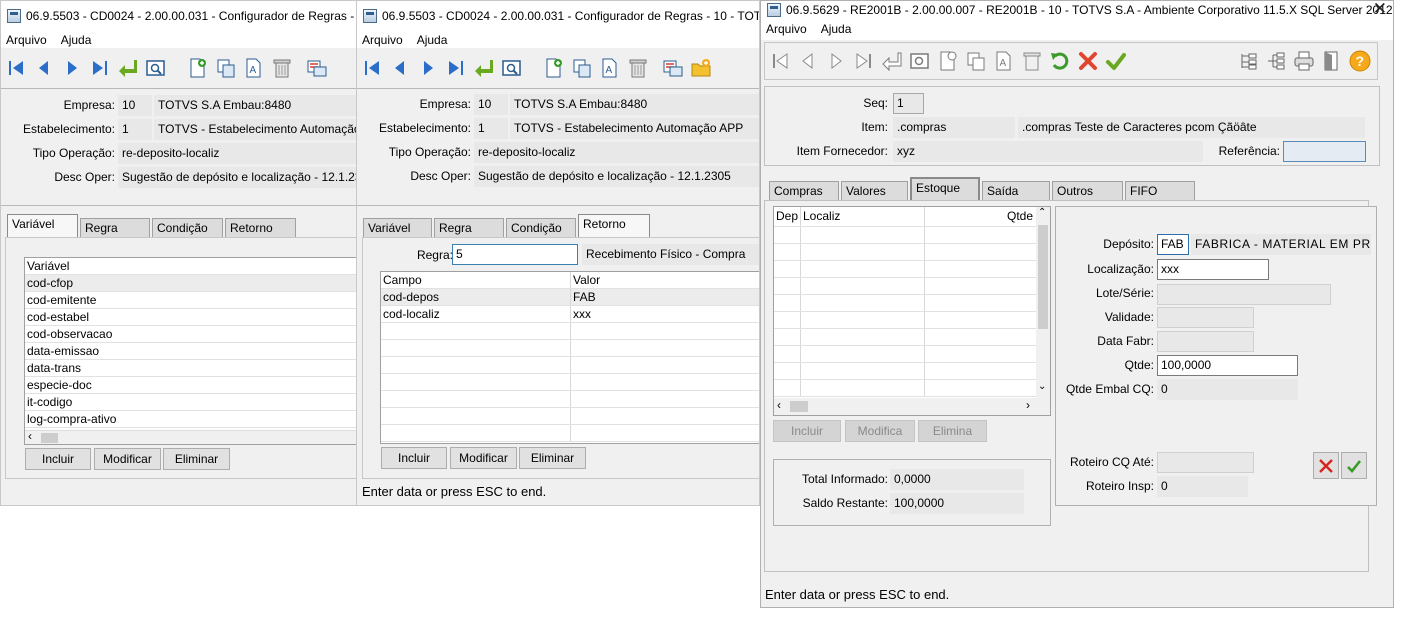  I want to click on confirm-icon, so click(1116, 61).